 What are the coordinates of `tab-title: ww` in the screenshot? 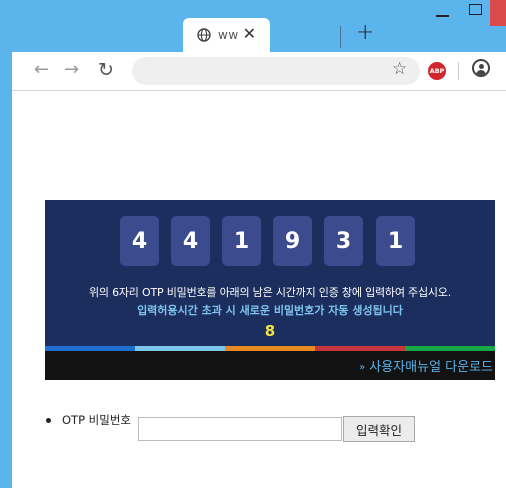 It's located at (228, 35).